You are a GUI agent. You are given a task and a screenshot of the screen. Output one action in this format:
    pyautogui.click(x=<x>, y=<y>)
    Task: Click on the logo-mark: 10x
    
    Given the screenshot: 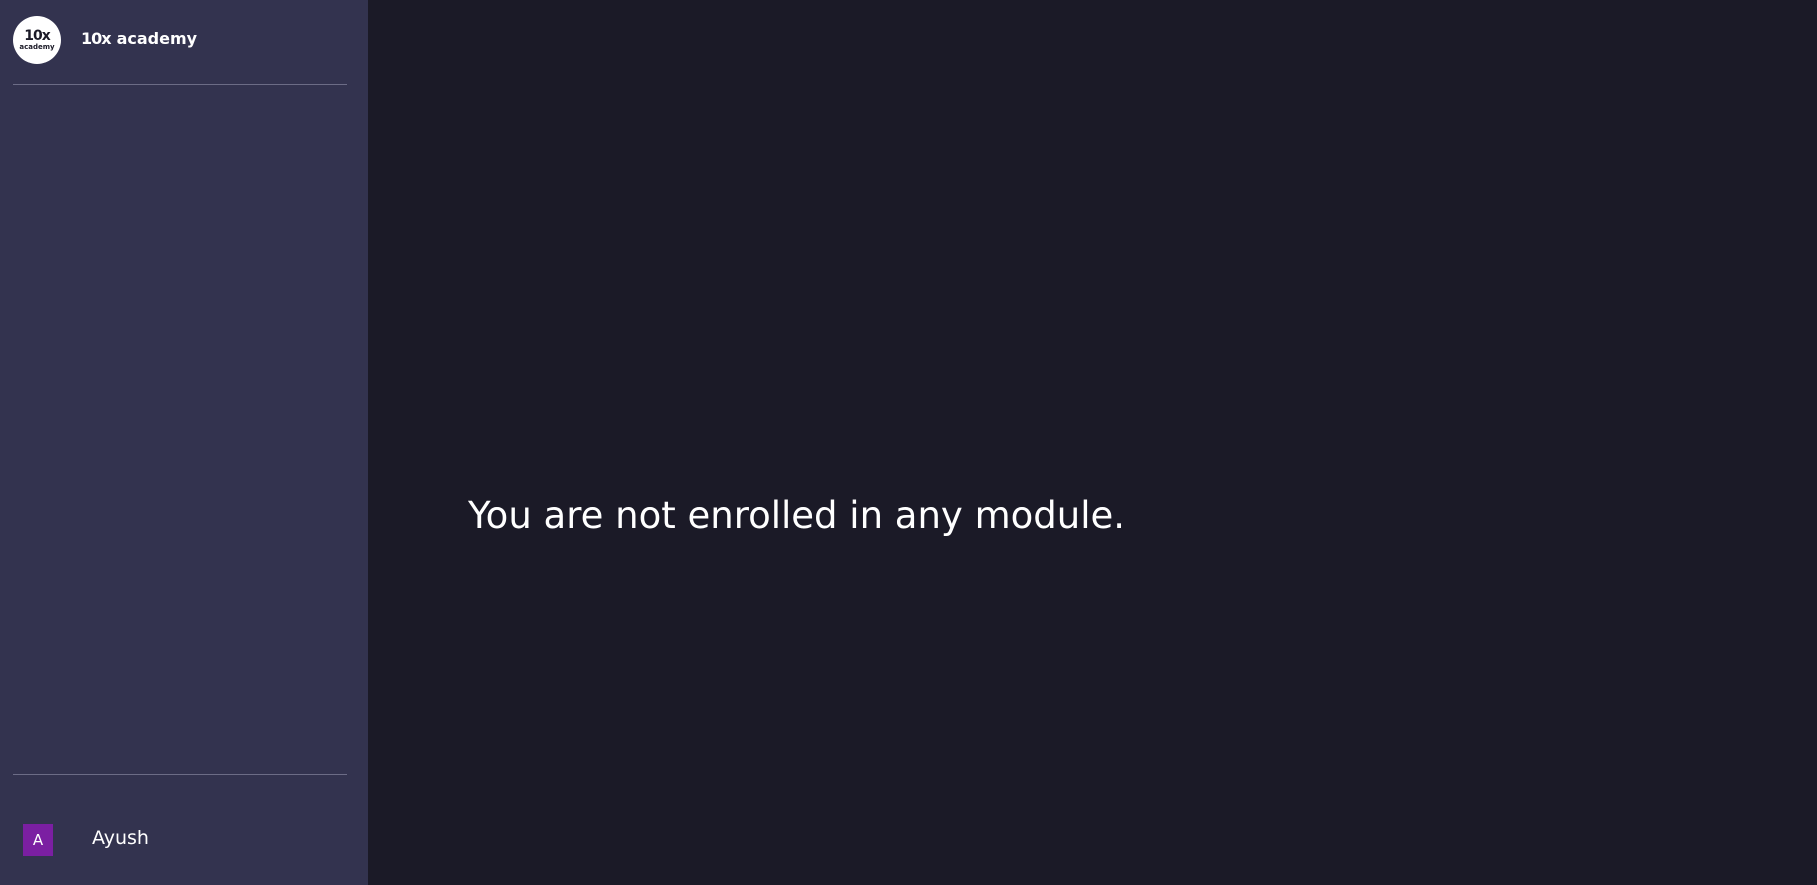 What is the action you would take?
    pyautogui.click(x=37, y=36)
    